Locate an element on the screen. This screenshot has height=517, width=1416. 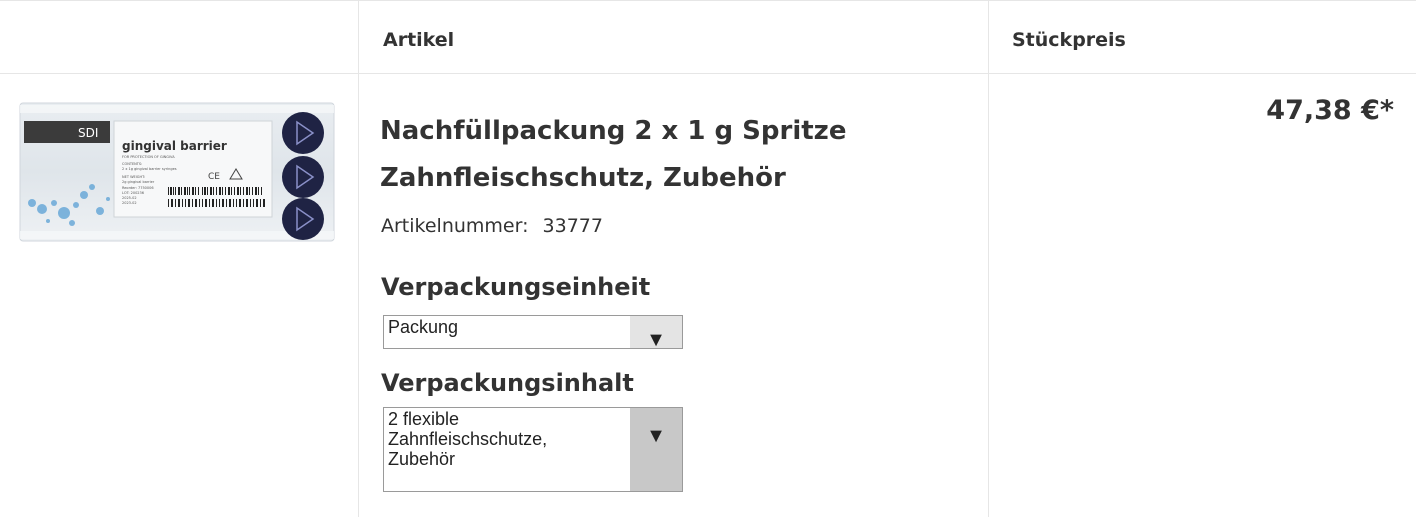
article-number-label: Artikelnummer: is located at coordinates (455, 226).